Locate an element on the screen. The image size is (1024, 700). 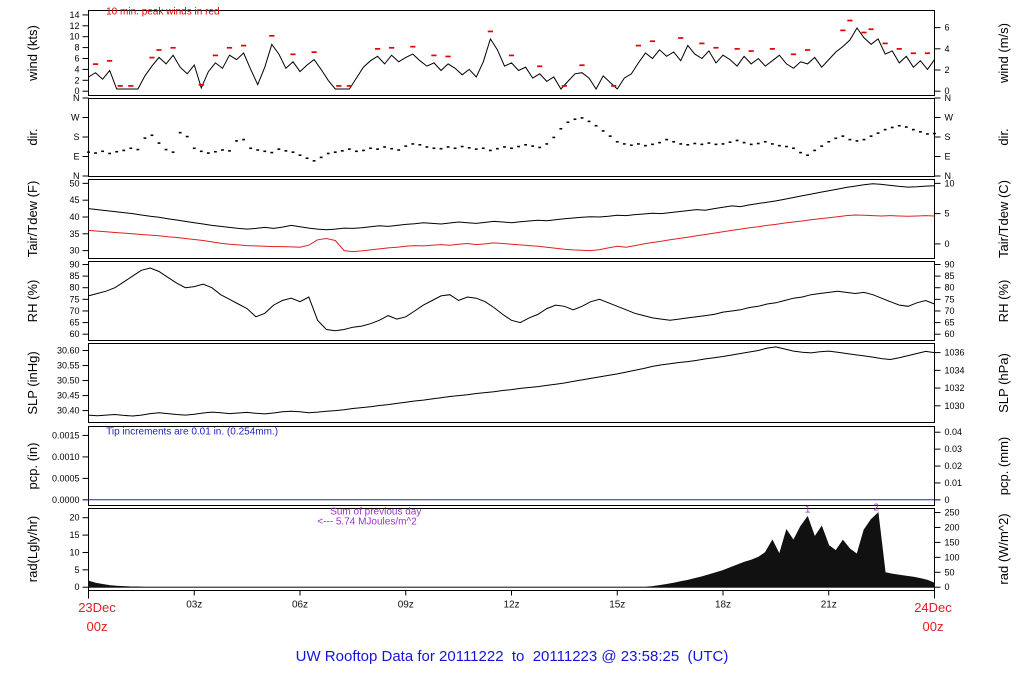
x-axis-start-date: 23Dec 00z is located at coordinates (97, 617).